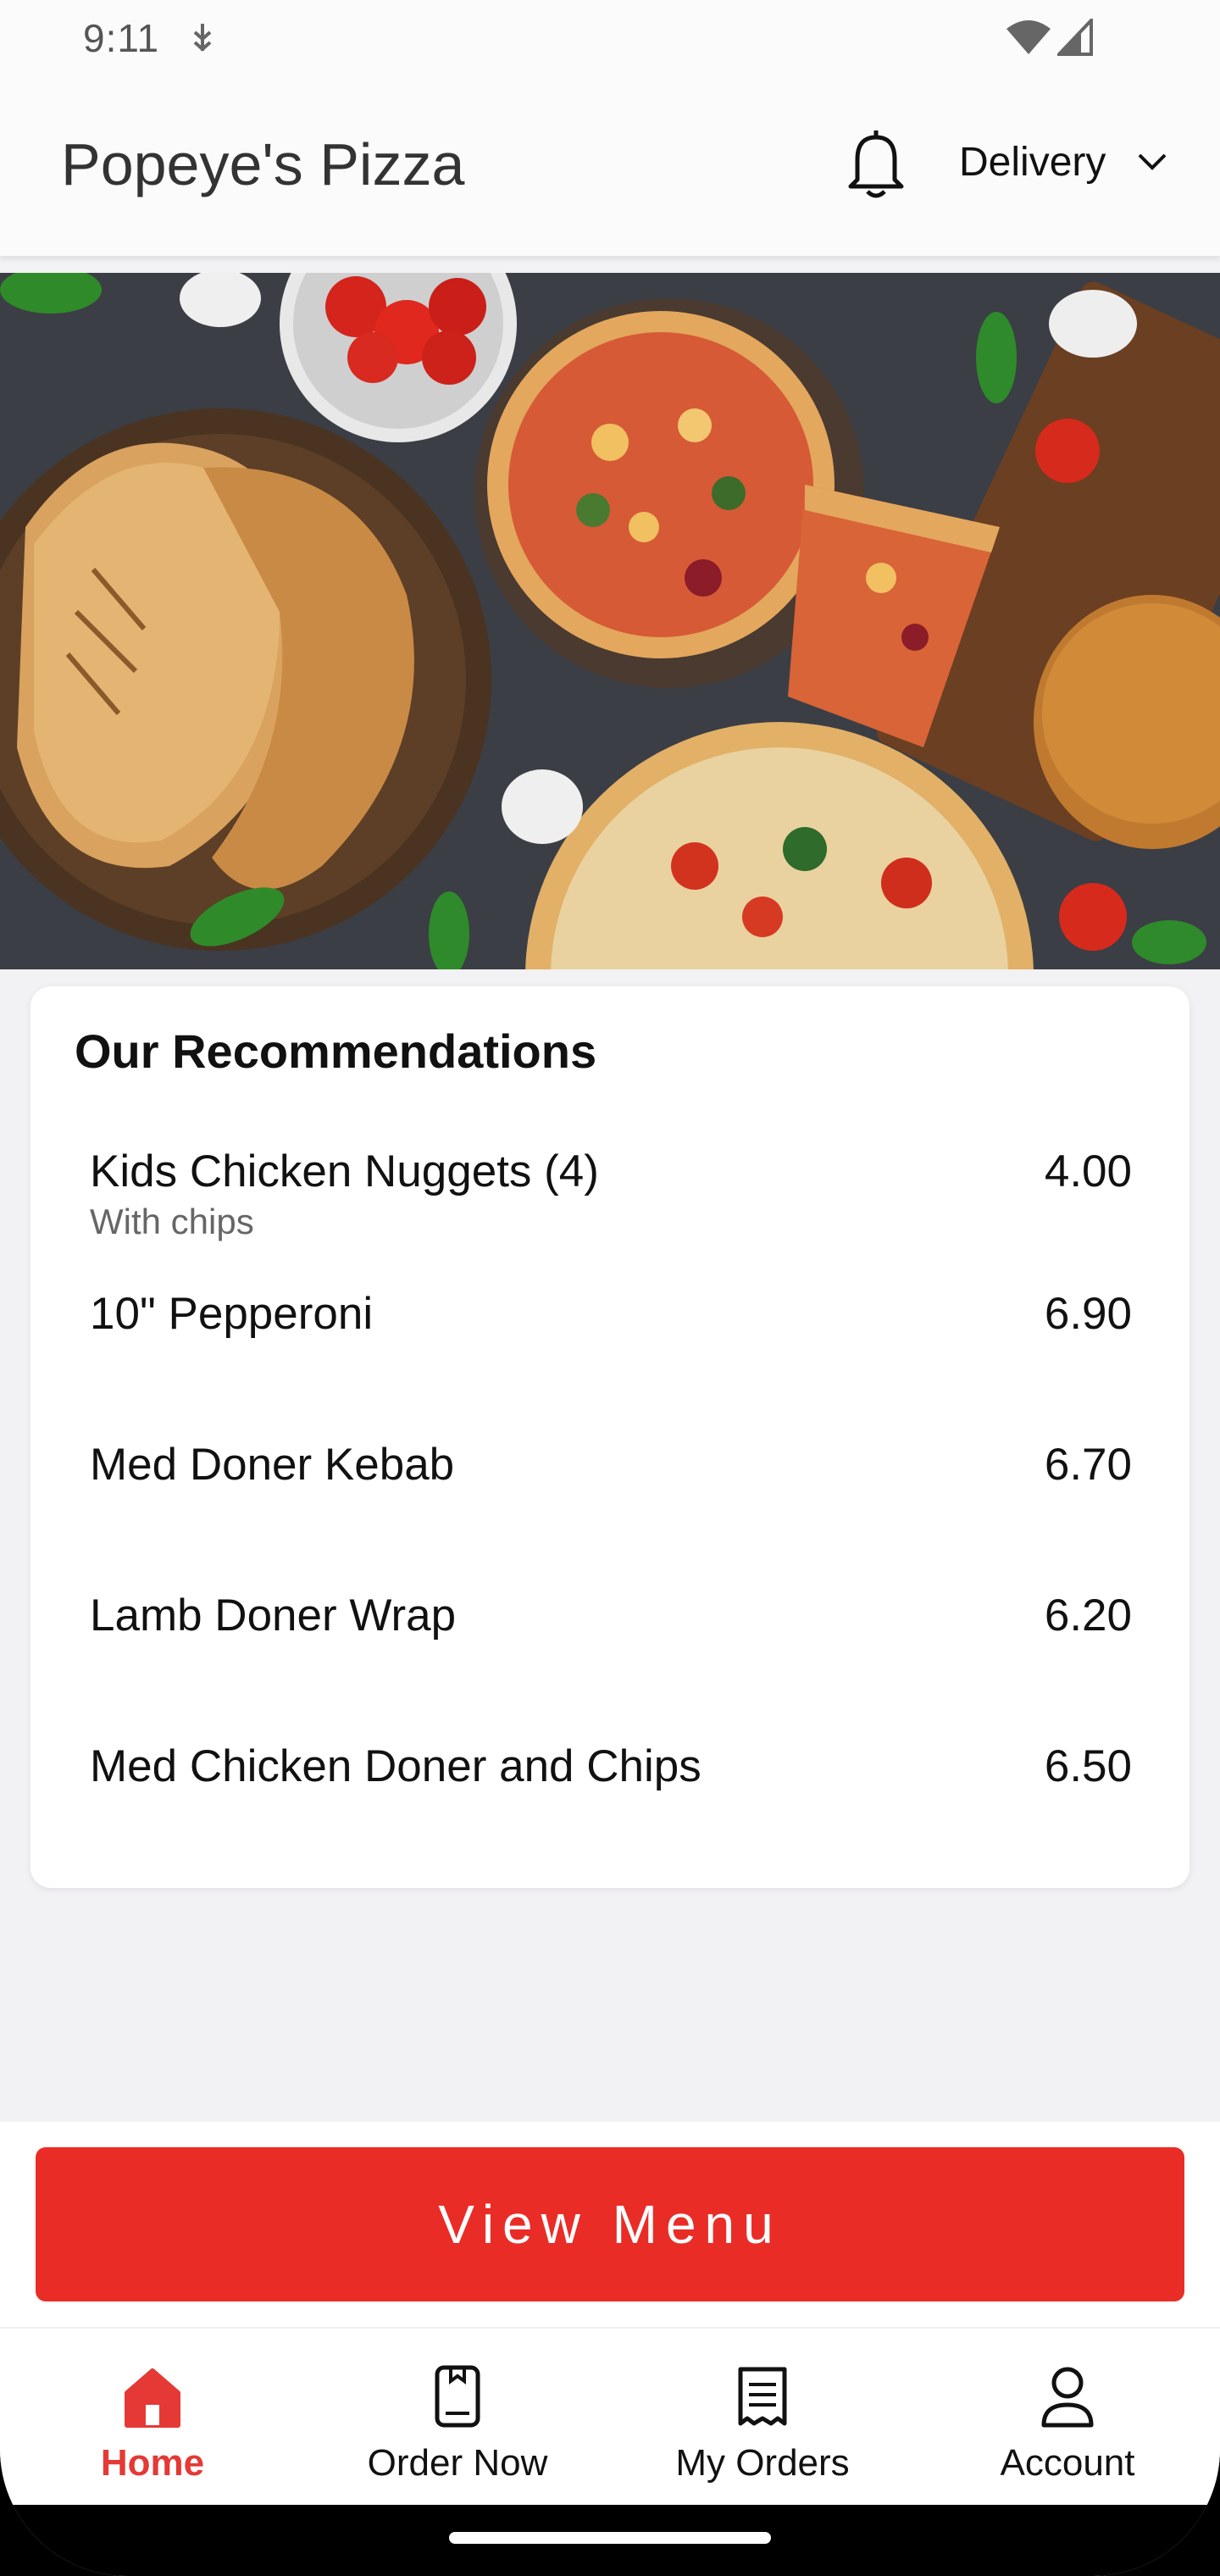 This screenshot has width=1220, height=2576. I want to click on cellular-icon, so click(1075, 37).